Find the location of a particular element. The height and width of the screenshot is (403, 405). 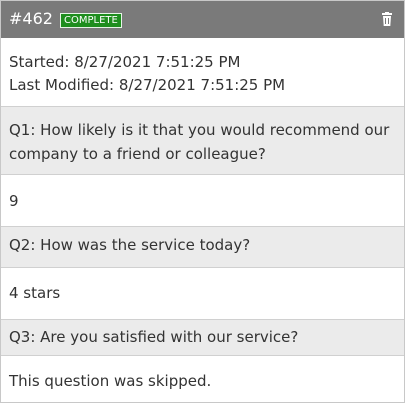

answer-row-2: 4 stars is located at coordinates (202, 293).